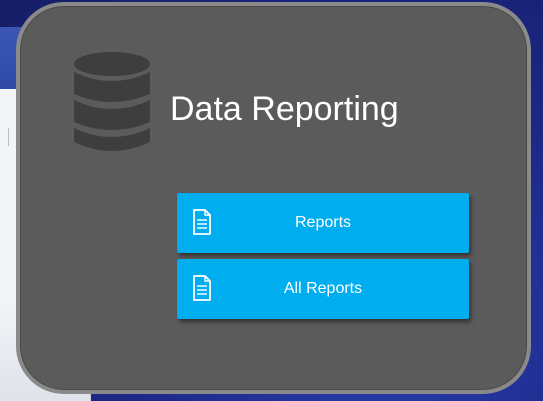  I want to click on database-icon, so click(112, 101).